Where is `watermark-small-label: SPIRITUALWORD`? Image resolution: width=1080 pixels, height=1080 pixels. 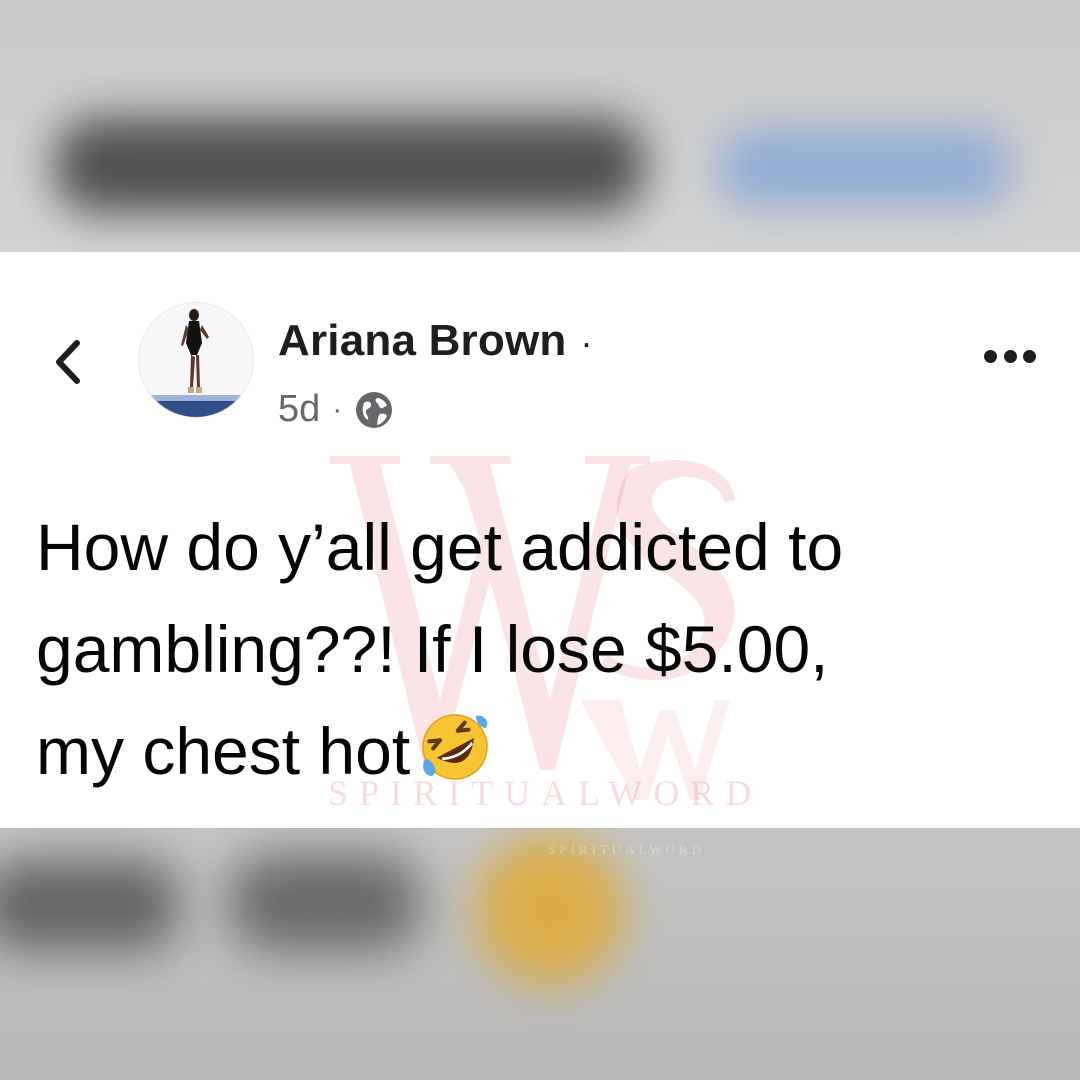 watermark-small-label: SPIRITUALWORD is located at coordinates (627, 849).